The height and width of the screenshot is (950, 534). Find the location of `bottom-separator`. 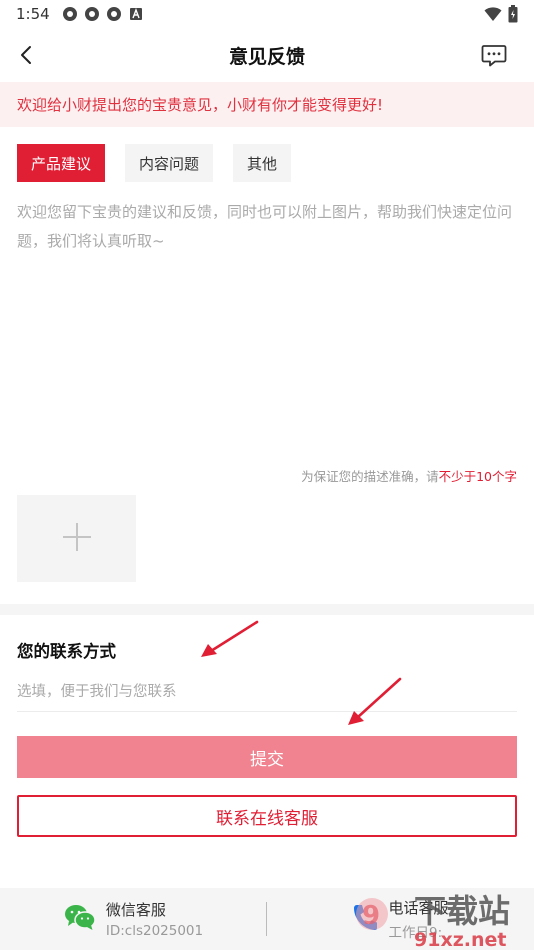

bottom-separator is located at coordinates (266, 919).